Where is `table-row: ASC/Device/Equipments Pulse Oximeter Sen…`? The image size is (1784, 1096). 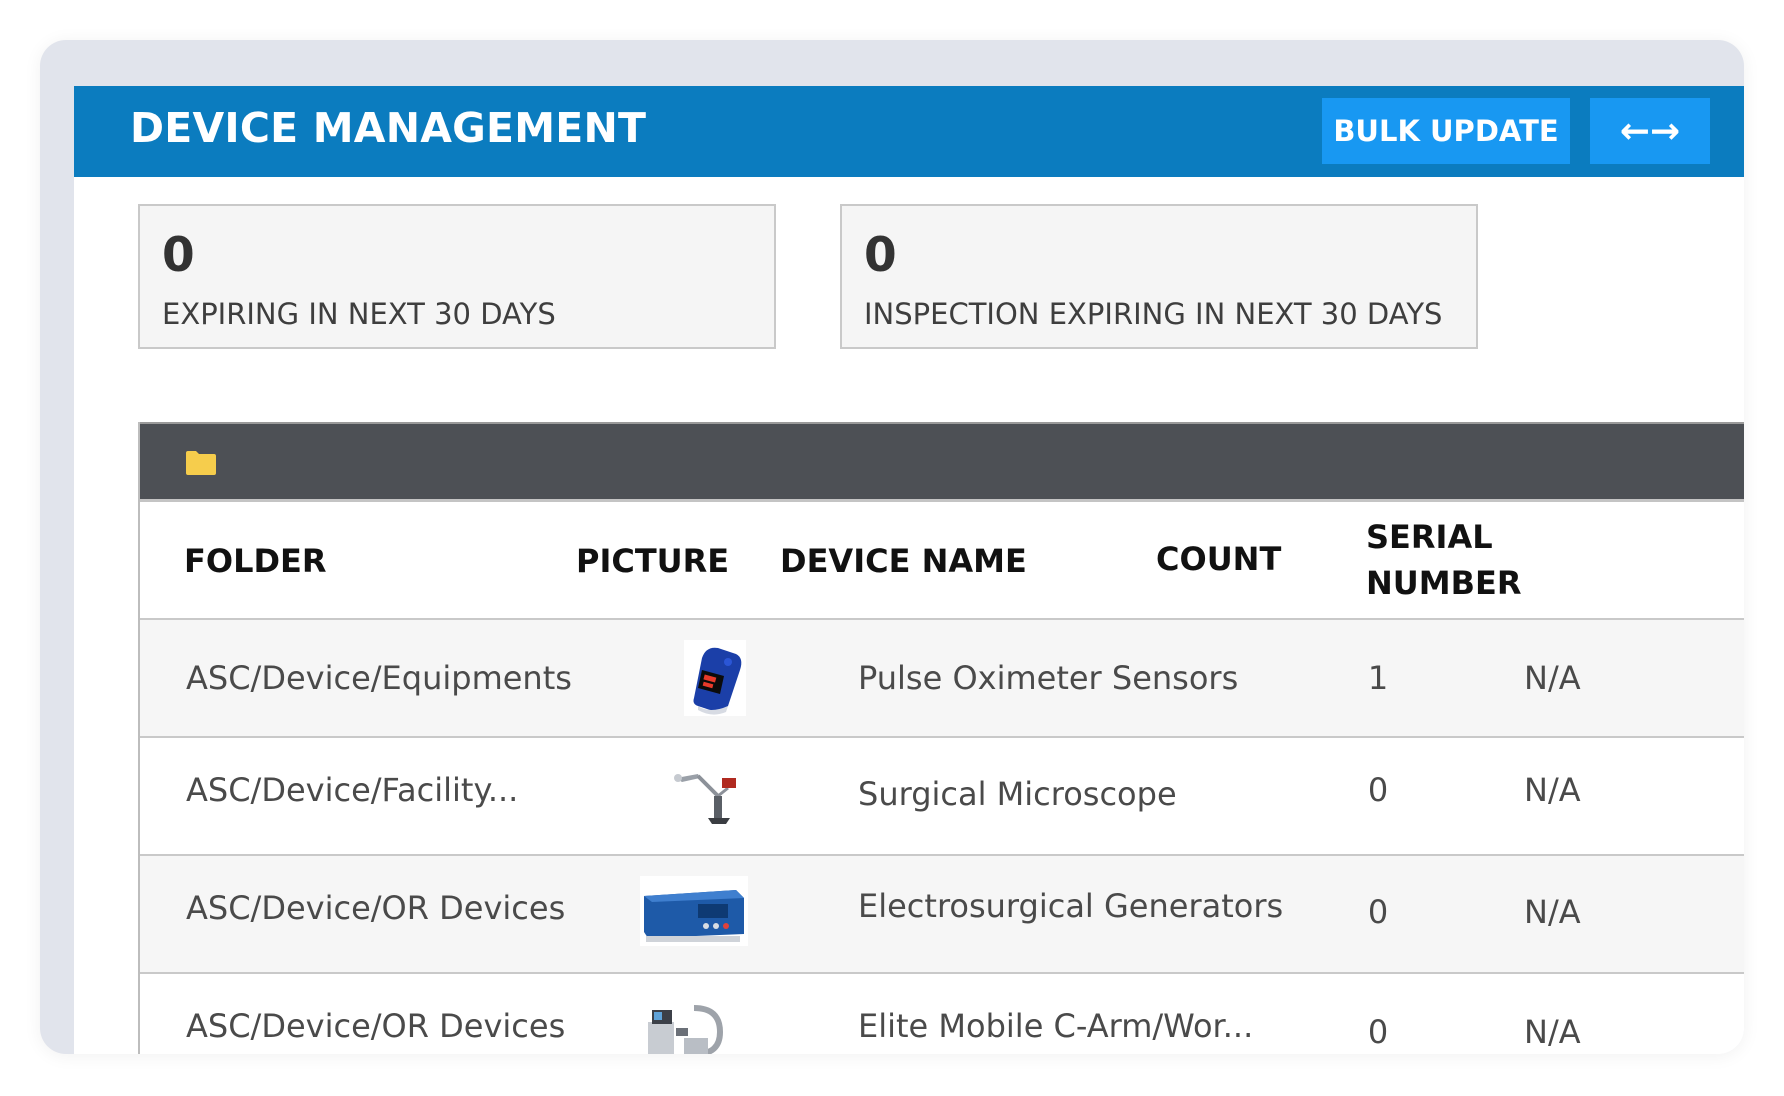 table-row: ASC/Device/Equipments Pulse Oximeter Sen… is located at coordinates (942, 679).